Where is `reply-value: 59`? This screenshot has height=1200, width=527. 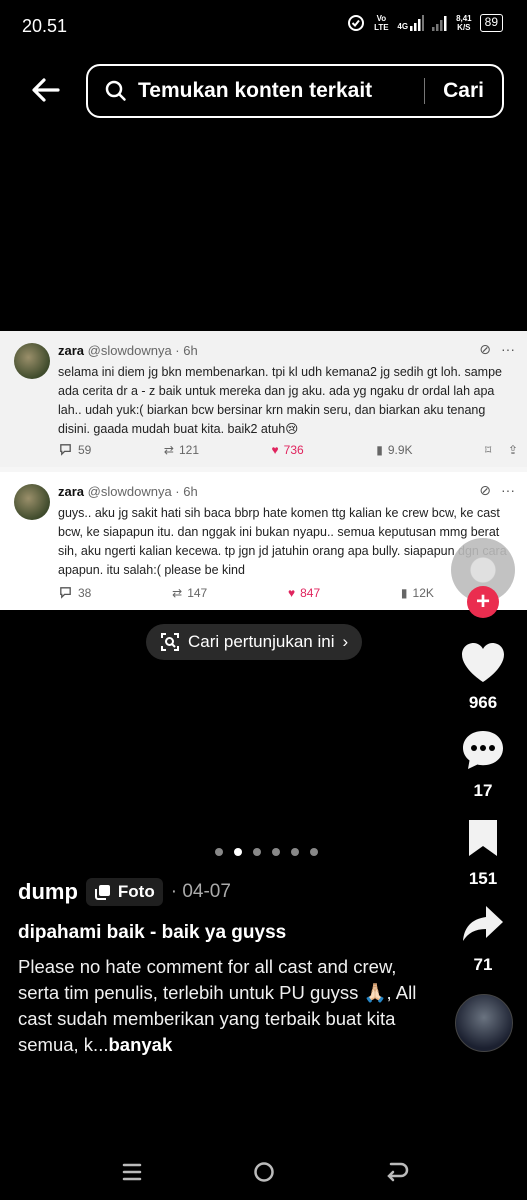 reply-value: 59 is located at coordinates (85, 449).